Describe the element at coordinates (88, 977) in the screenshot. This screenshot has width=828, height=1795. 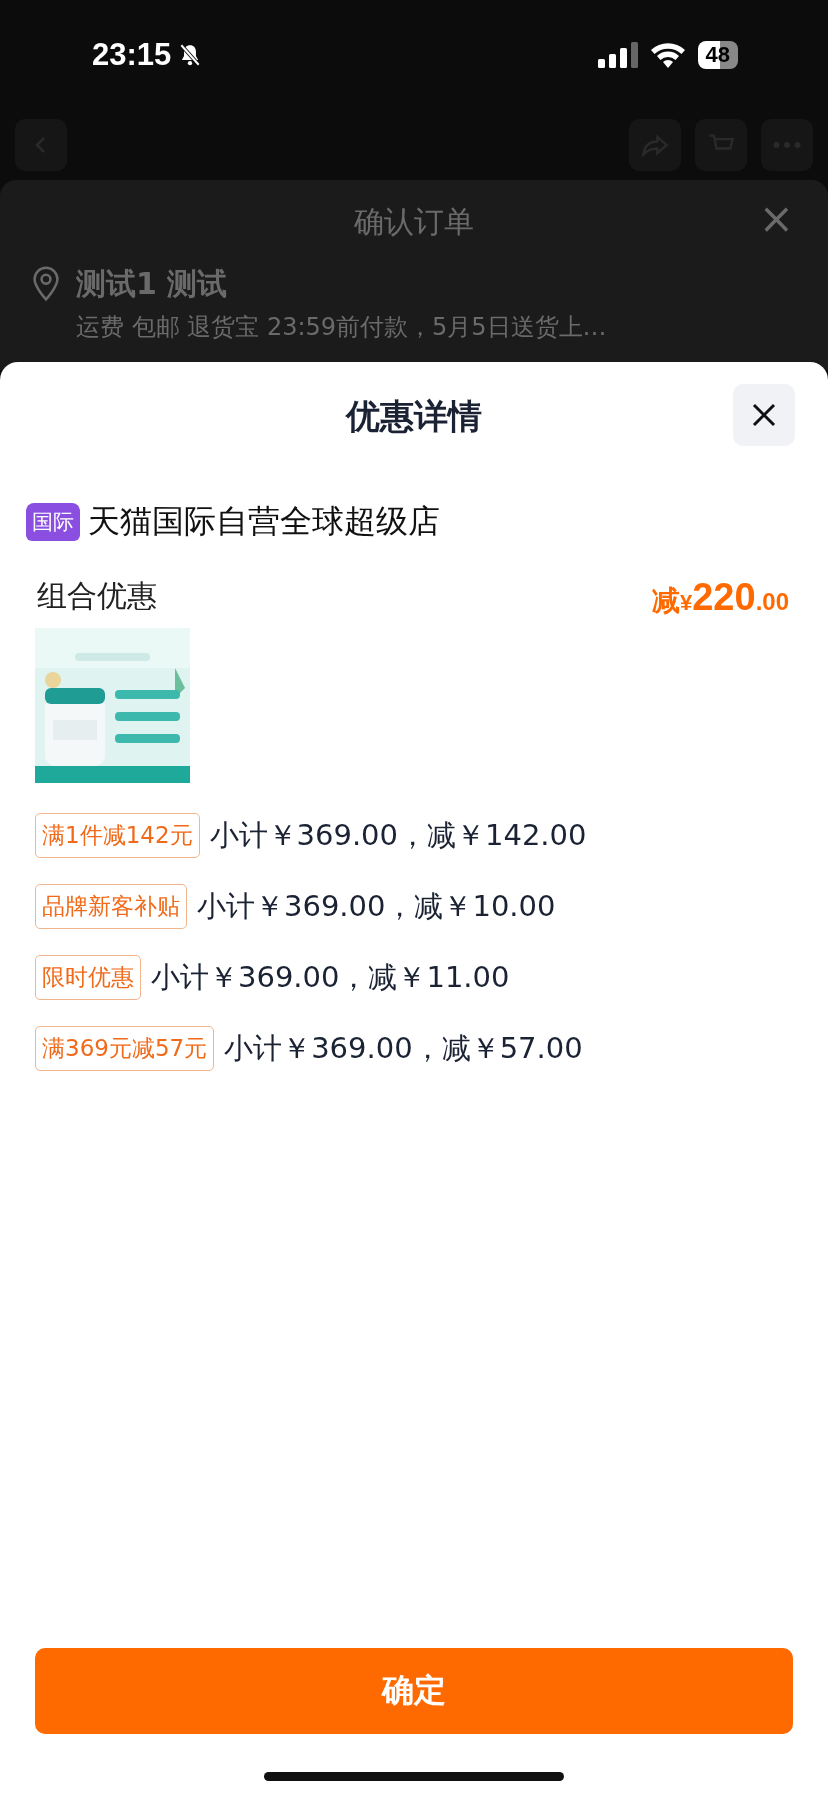
I see `discount-tag: 限时优惠` at that location.